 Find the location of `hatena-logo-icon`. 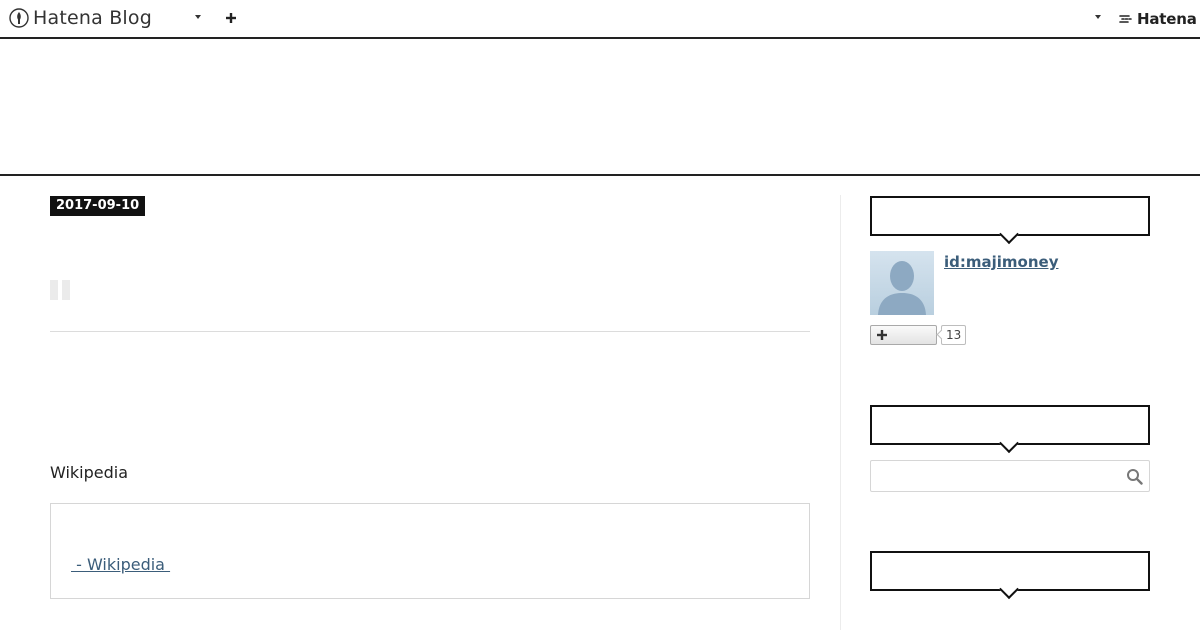

hatena-logo-icon is located at coordinates (1125, 19).